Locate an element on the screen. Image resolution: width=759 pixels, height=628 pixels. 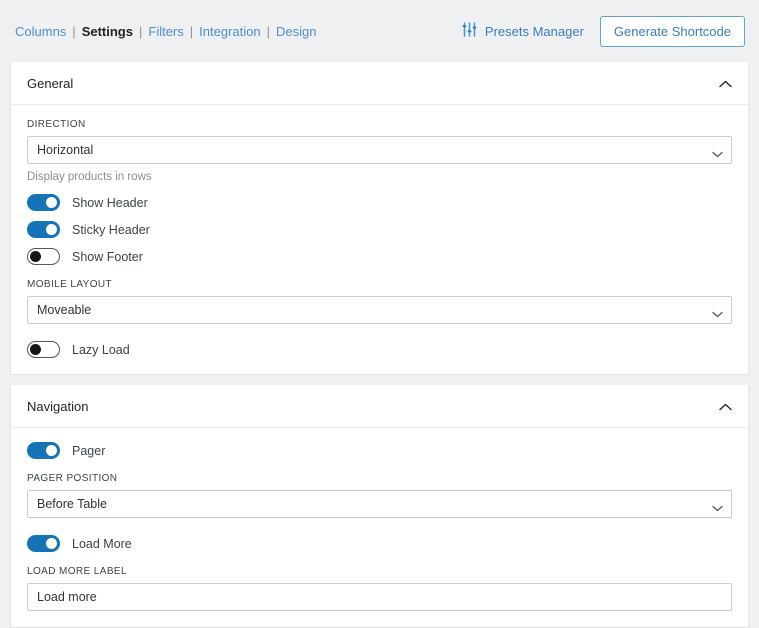
show-footer-toggle-row: Show Footer is located at coordinates (379, 256).